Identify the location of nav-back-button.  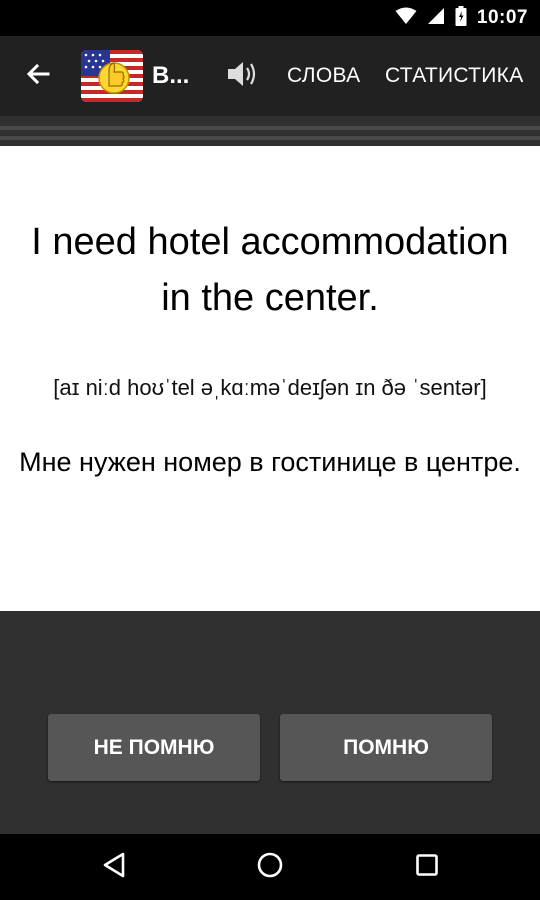
(114, 867).